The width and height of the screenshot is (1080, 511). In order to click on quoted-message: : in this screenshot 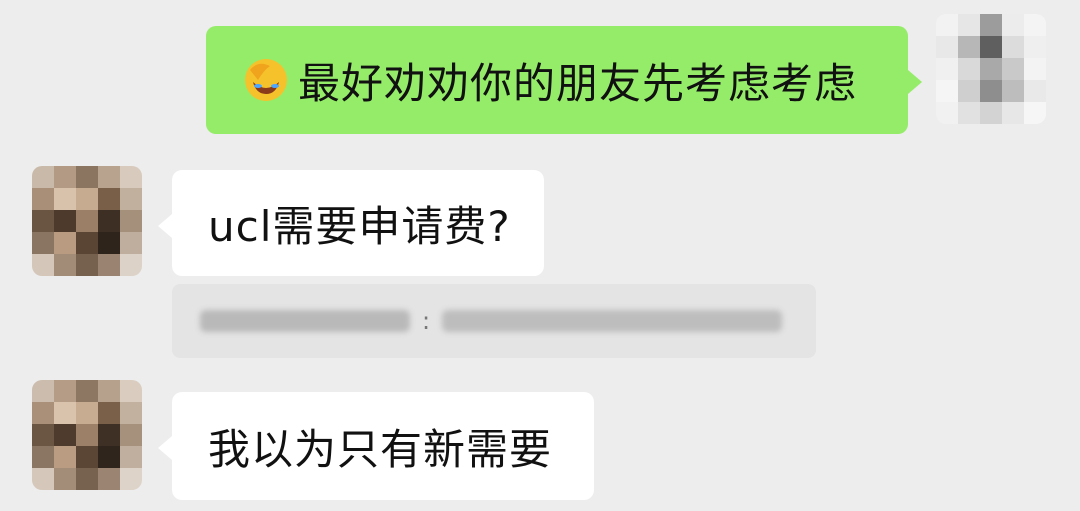, I will do `click(494, 321)`.